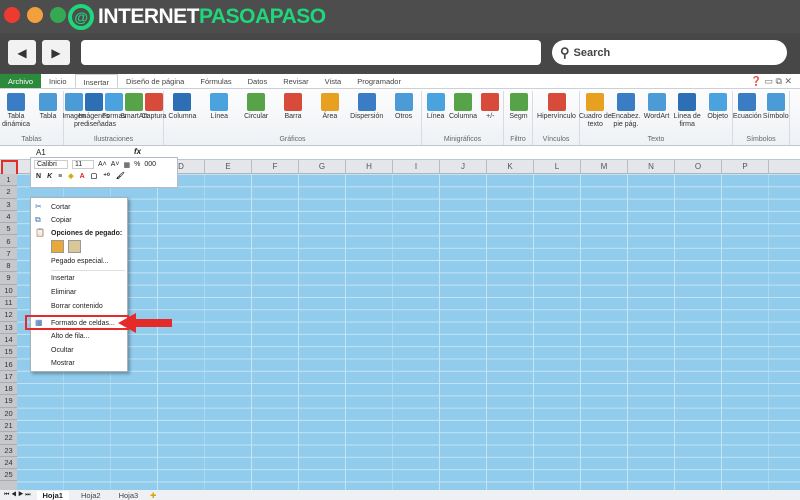 The height and width of the screenshot is (500, 800). What do you see at coordinates (63, 279) in the screenshot?
I see `context-menu-item: Insertar` at bounding box center [63, 279].